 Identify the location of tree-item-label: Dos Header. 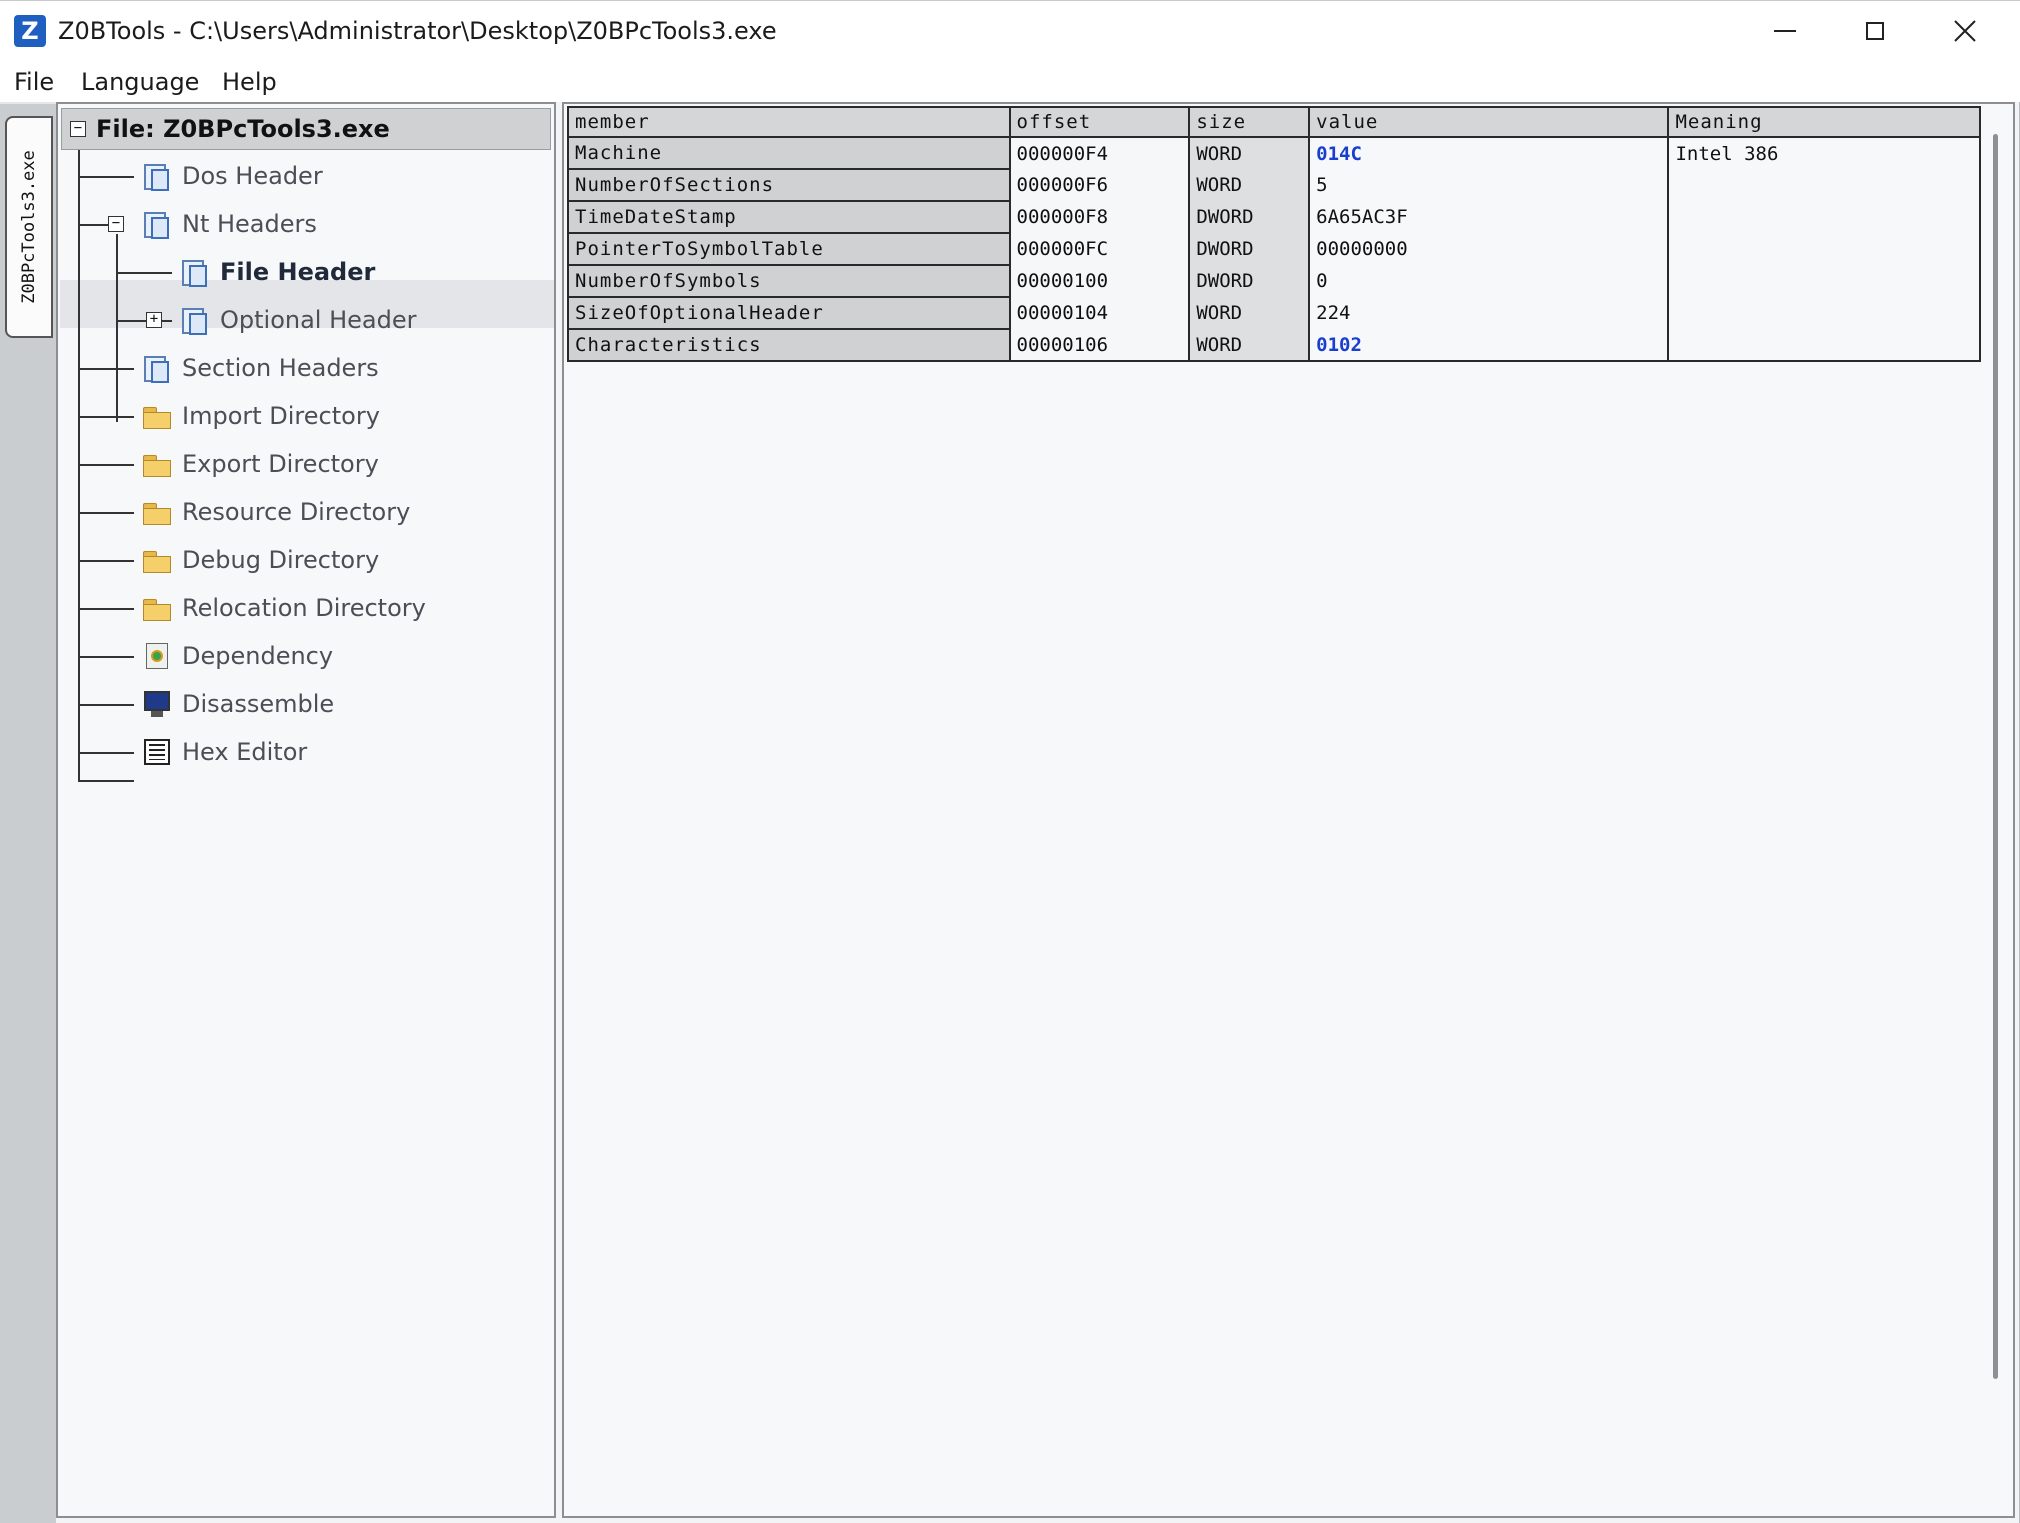
(252, 176).